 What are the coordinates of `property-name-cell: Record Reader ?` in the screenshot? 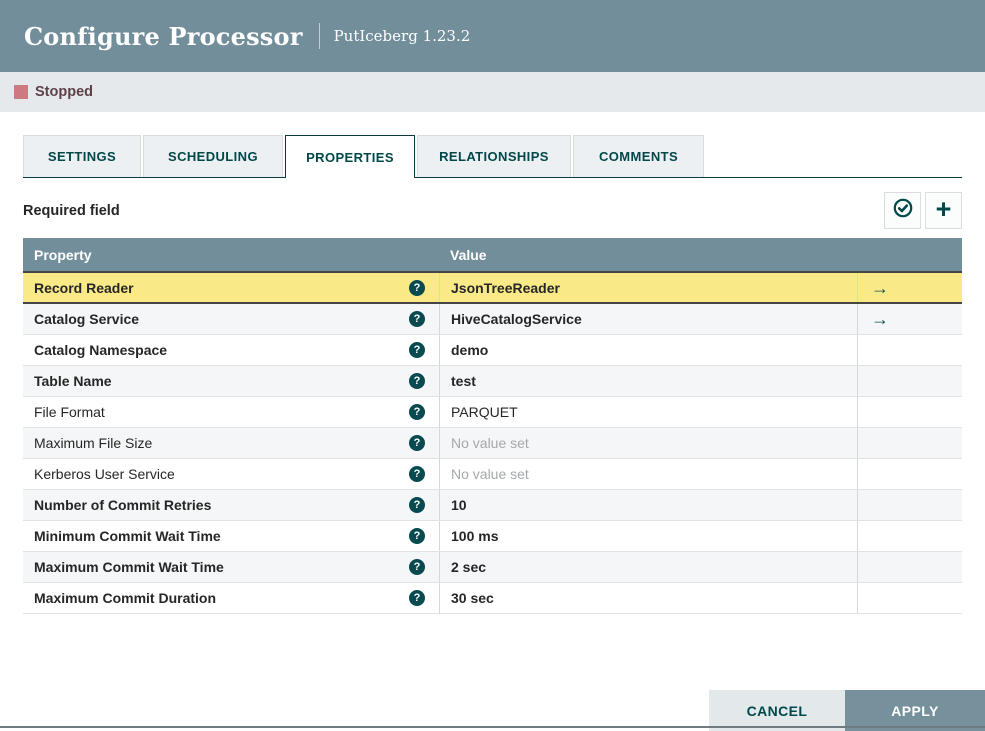 It's located at (231, 287).